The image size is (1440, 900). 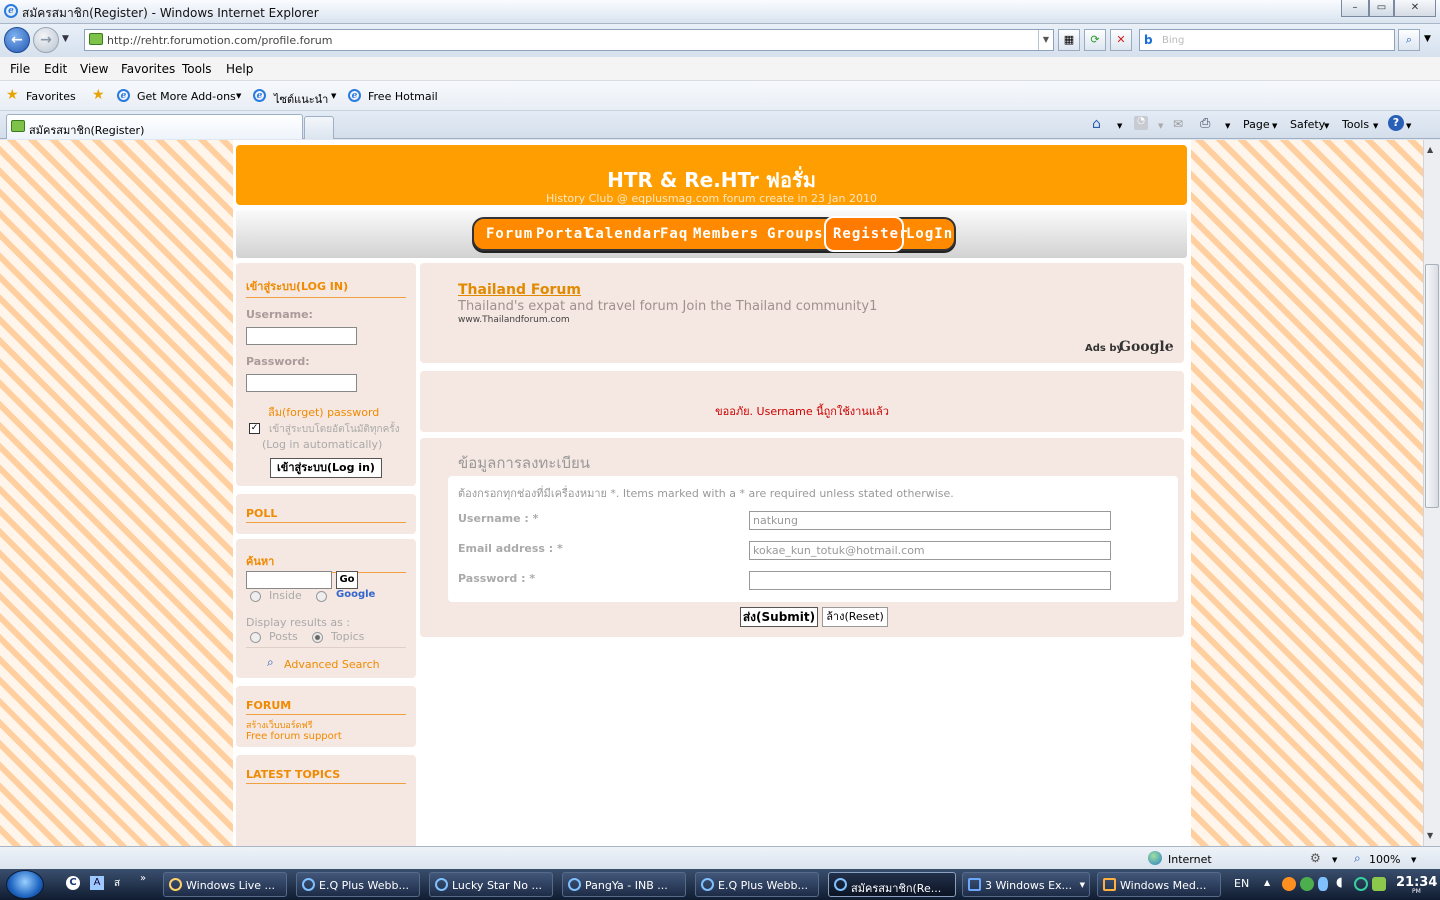 What do you see at coordinates (17, 40) in the screenshot?
I see `back-button: ←` at bounding box center [17, 40].